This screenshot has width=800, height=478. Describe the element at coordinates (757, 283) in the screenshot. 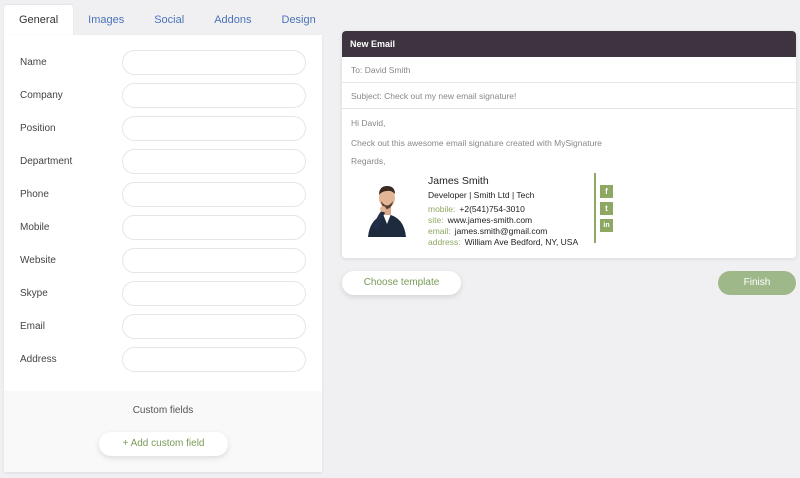

I see `finish-button: Finish` at that location.